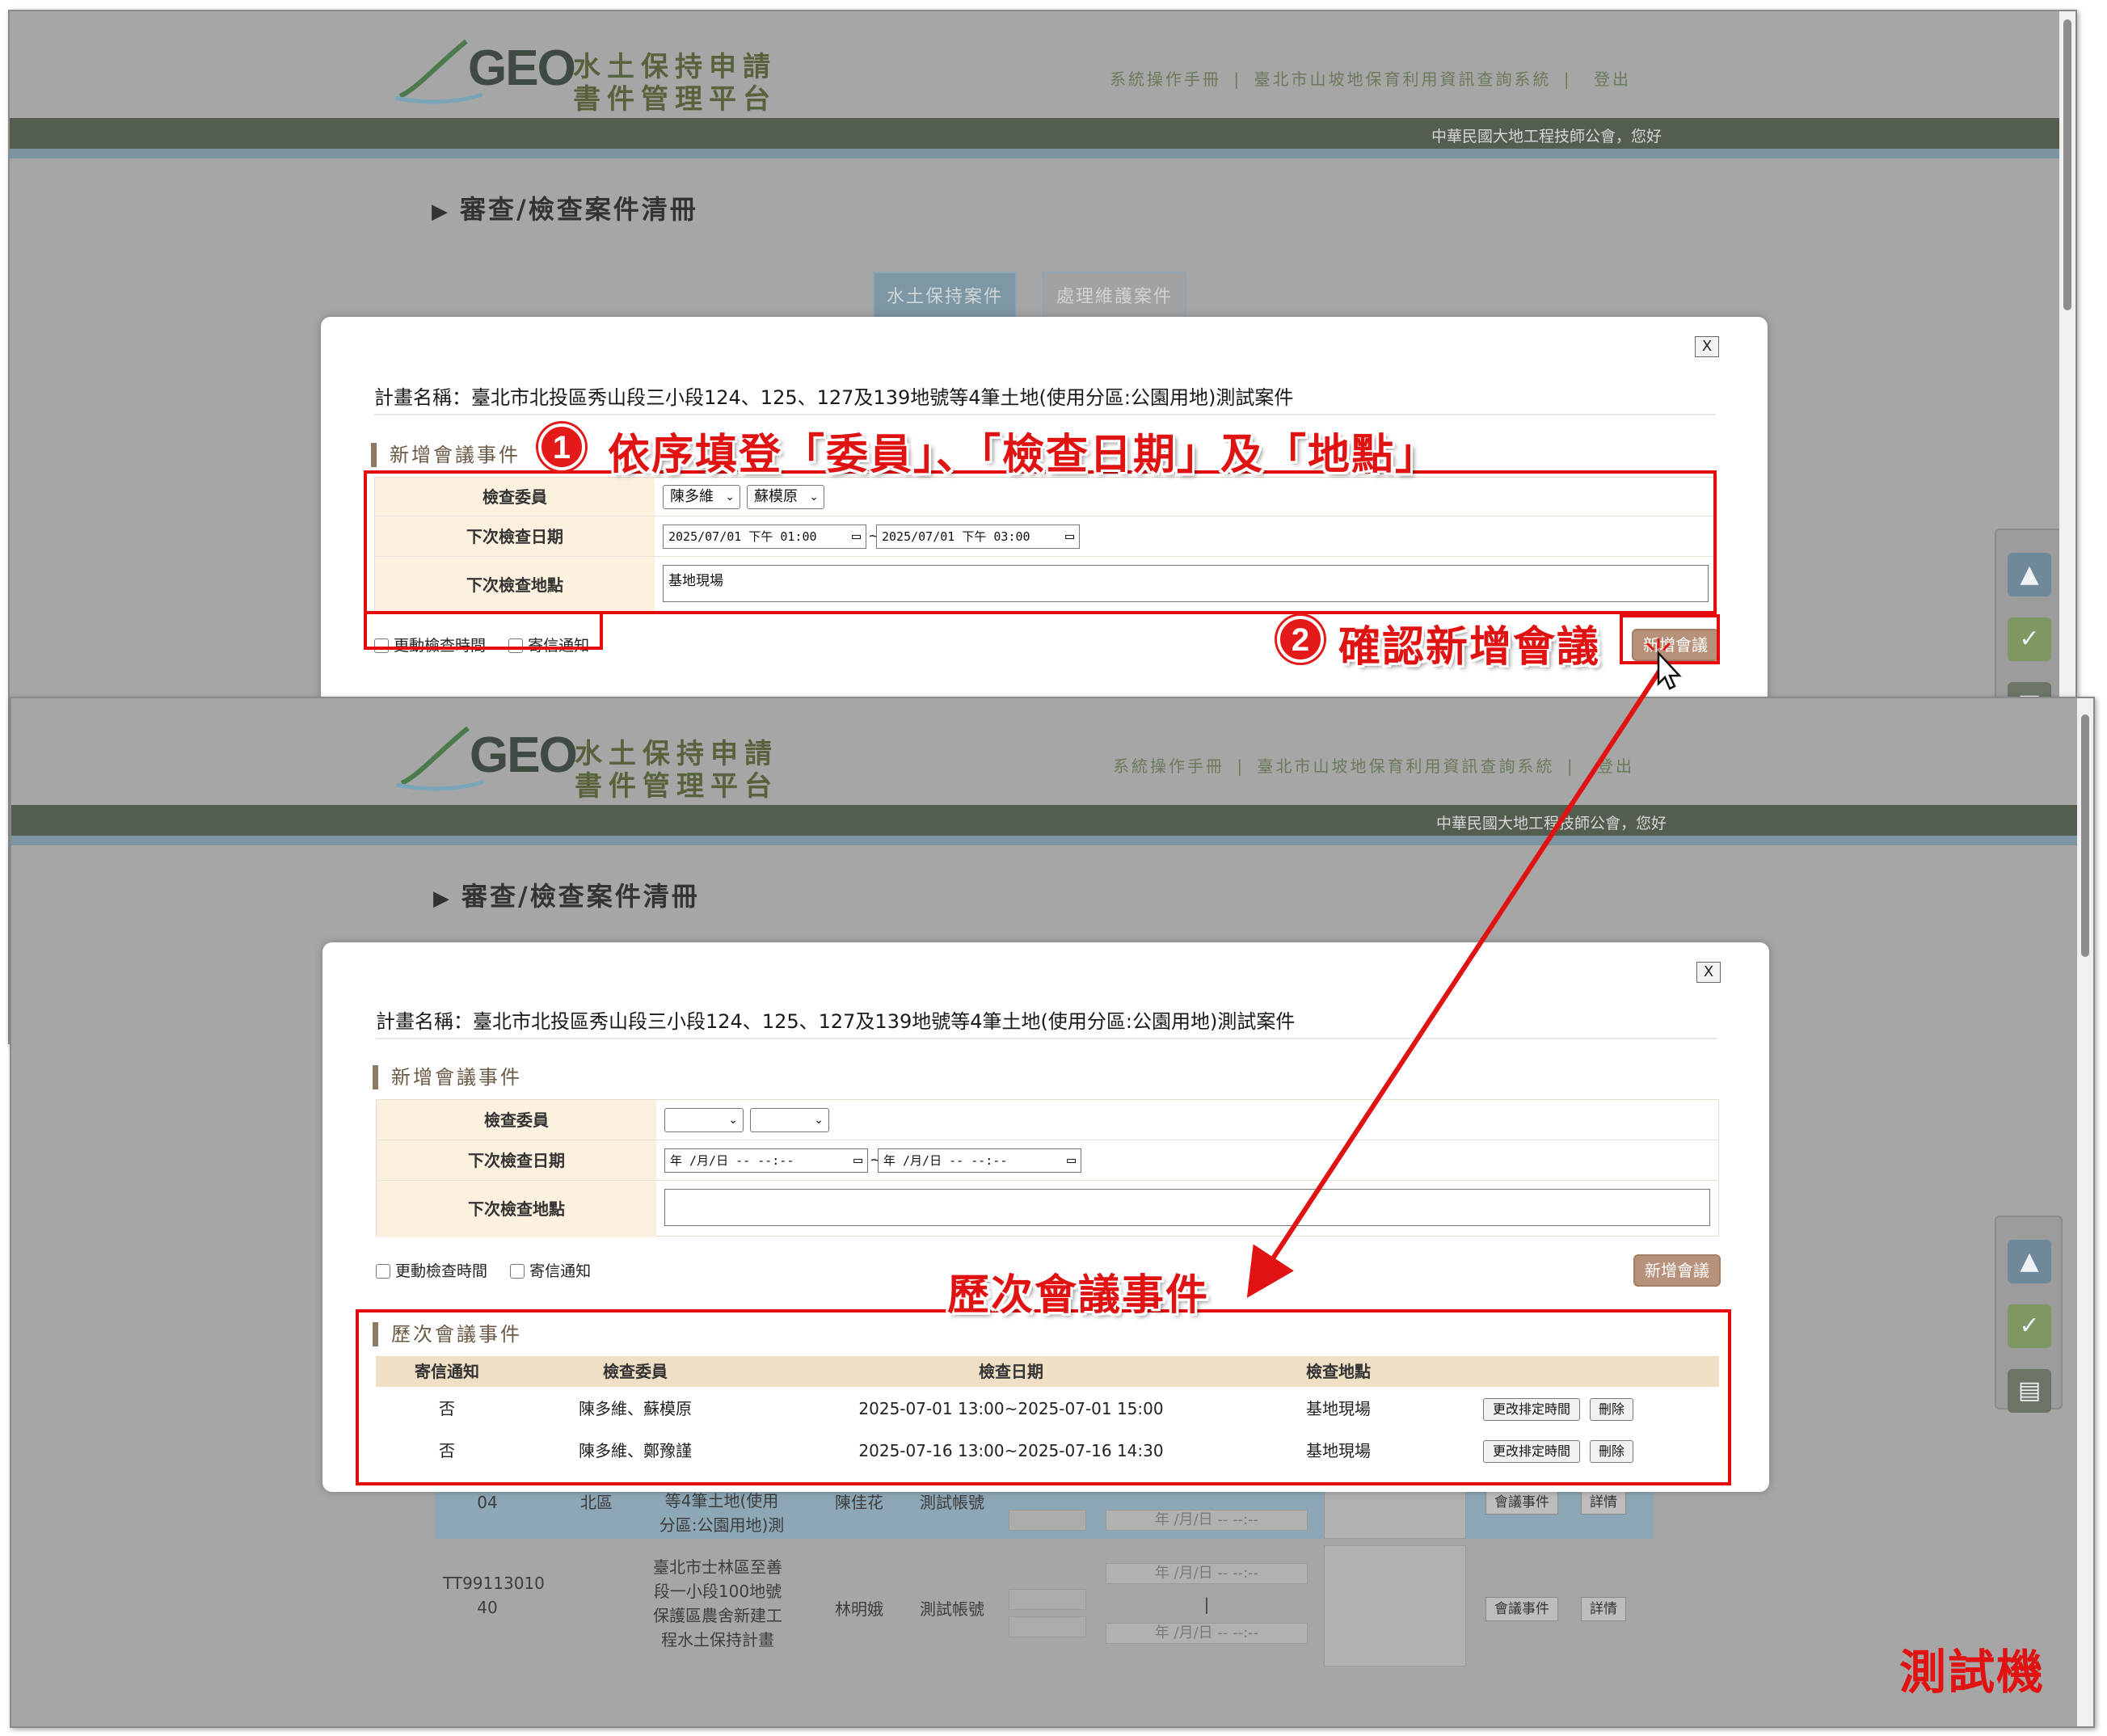 This screenshot has height=1736, width=2107. Describe the element at coordinates (945, 296) in the screenshot. I see `tab-soil-conservation: 水土保持案件` at that location.